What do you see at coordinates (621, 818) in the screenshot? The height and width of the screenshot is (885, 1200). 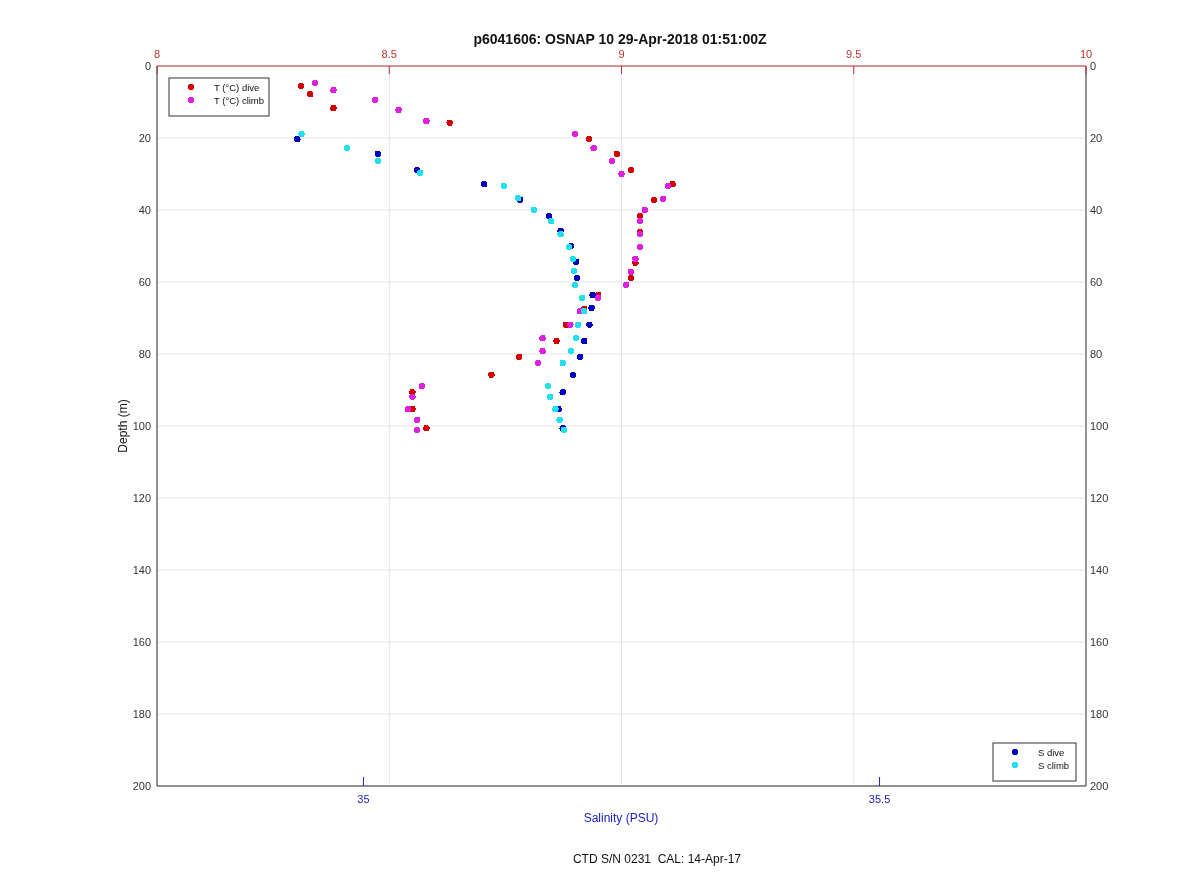 I see `x-axis-label: Salinity (PSU)` at bounding box center [621, 818].